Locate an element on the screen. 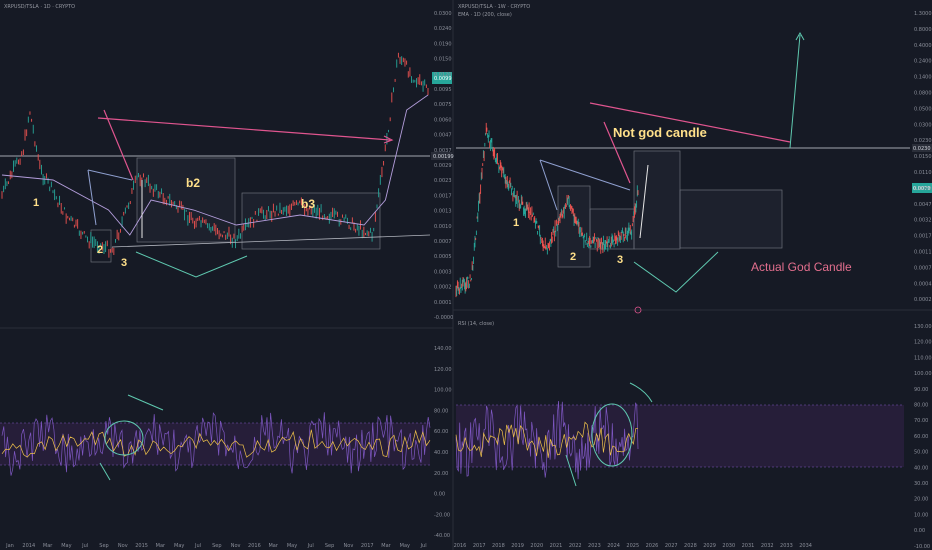 The image size is (932, 550). left-price-tick: 0.0190 is located at coordinates (443, 44).